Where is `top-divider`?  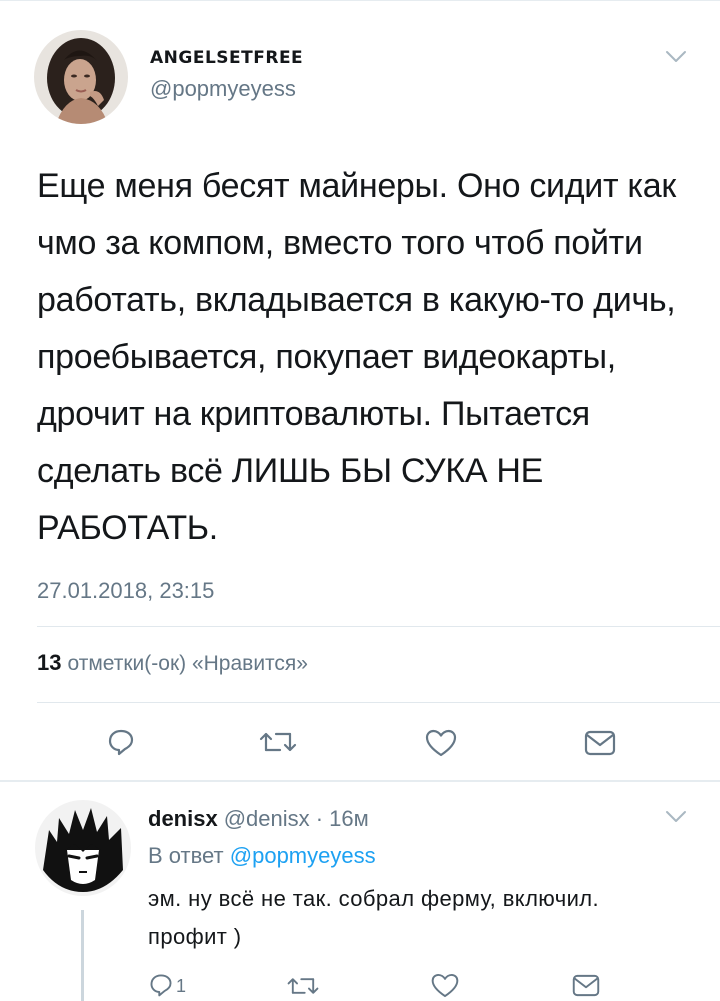 top-divider is located at coordinates (360, 0).